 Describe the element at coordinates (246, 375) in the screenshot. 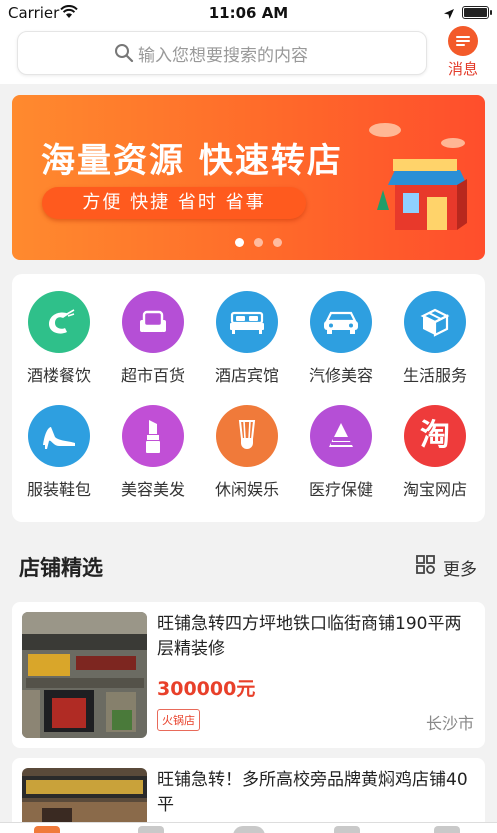

I see `category-label: 酒店宾馆` at that location.